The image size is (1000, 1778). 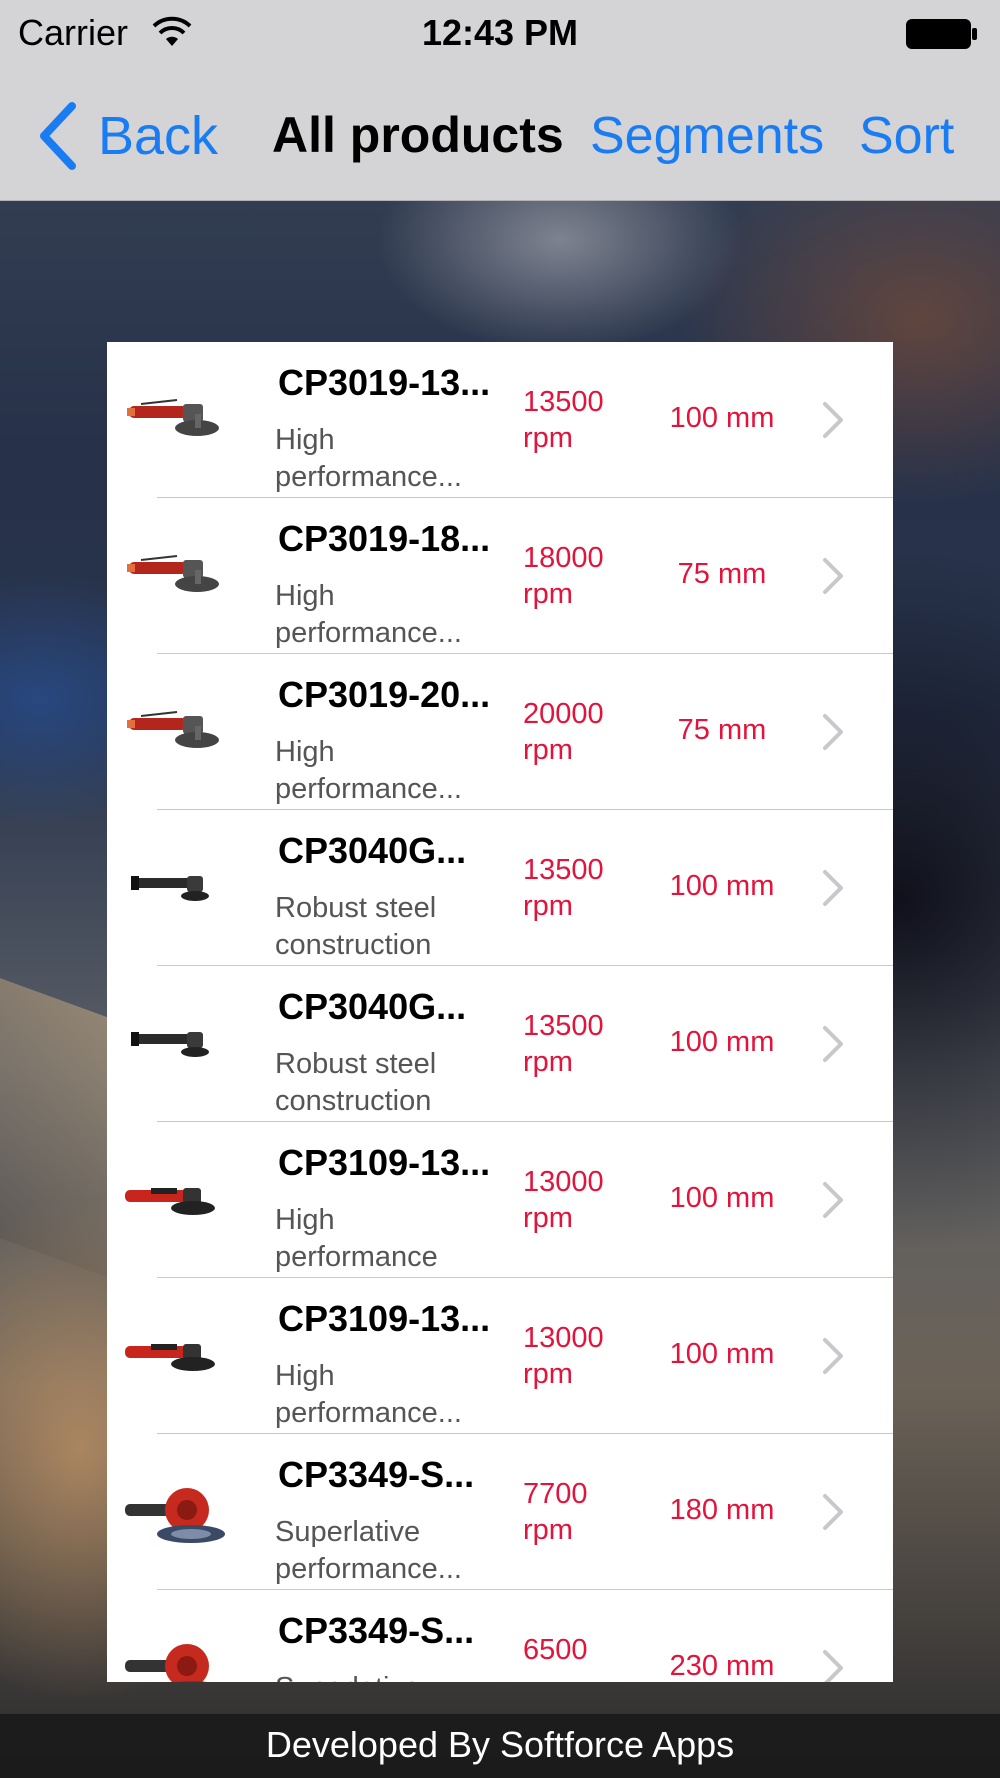 What do you see at coordinates (941, 34) in the screenshot?
I see `battery-icon` at bounding box center [941, 34].